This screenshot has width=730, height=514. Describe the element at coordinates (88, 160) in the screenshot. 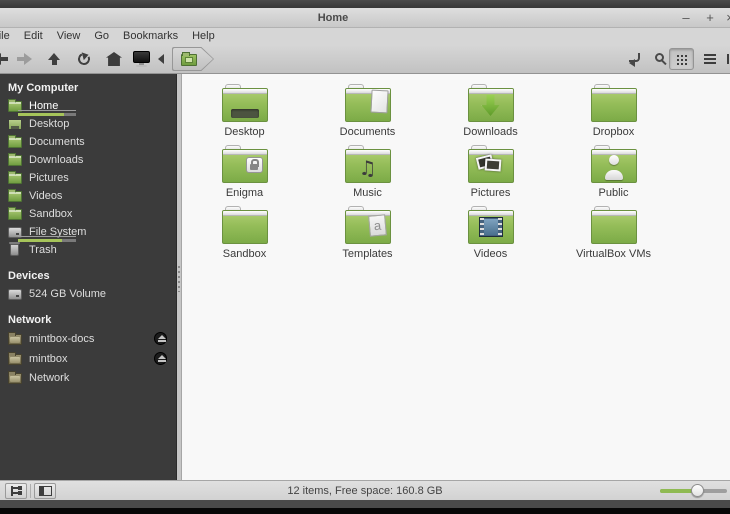

I see `sidebar-item-downloads: Downloads` at that location.